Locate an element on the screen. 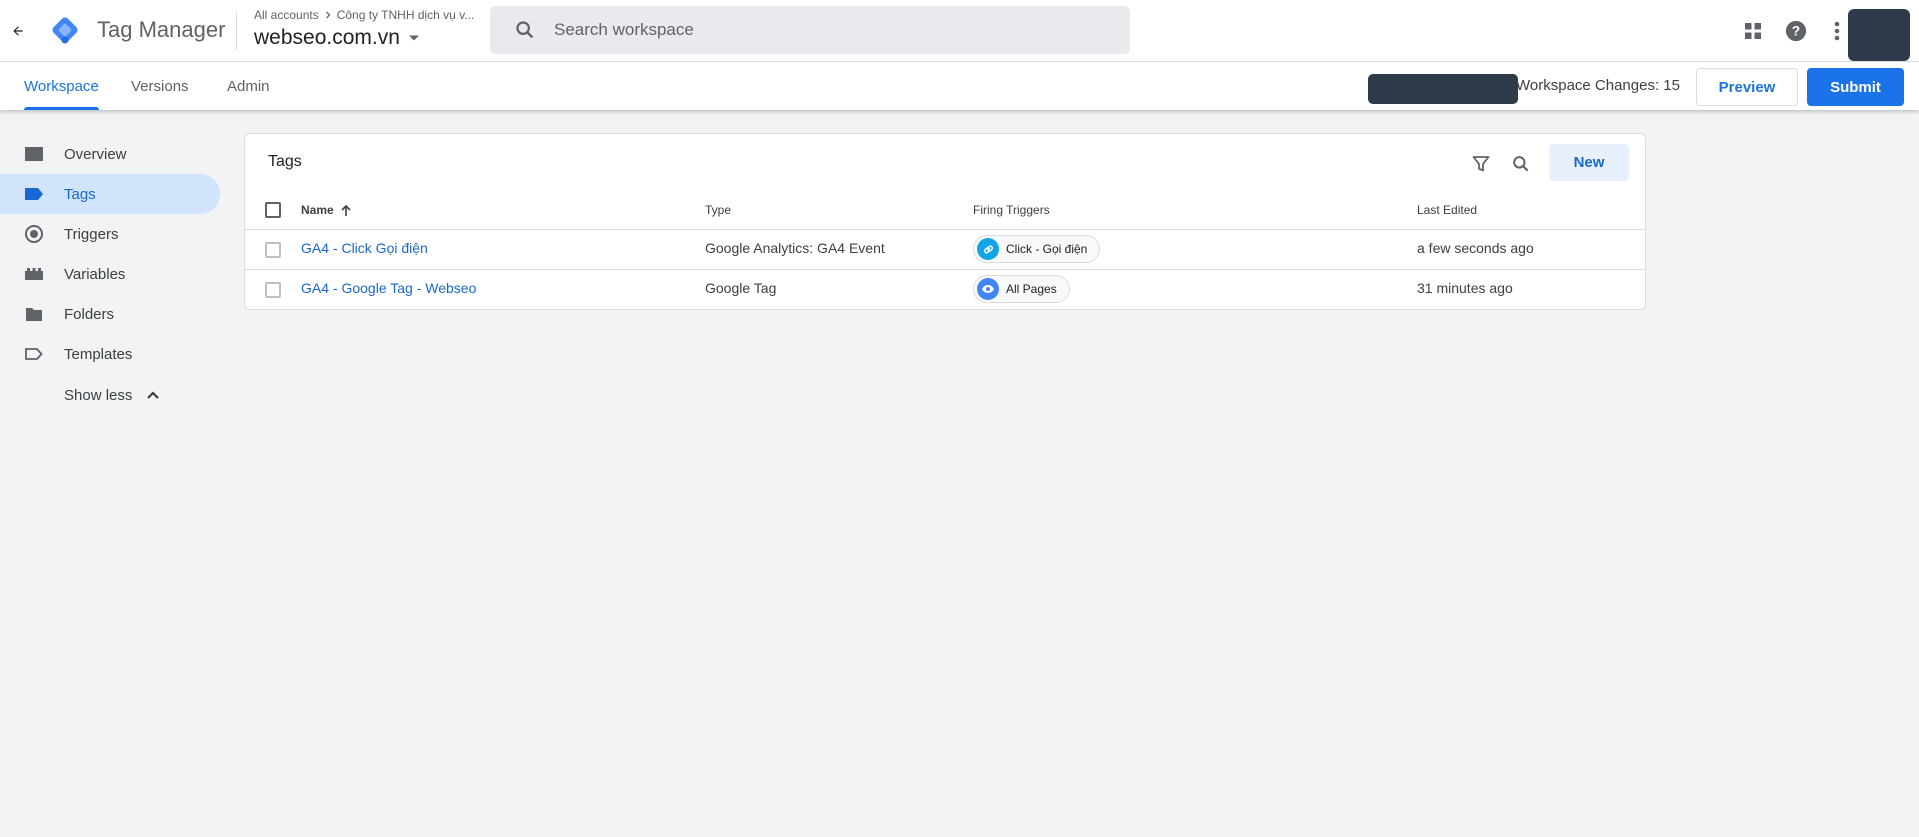 This screenshot has height=837, width=1919. tag-manager-logo-icon is located at coordinates (65, 30).